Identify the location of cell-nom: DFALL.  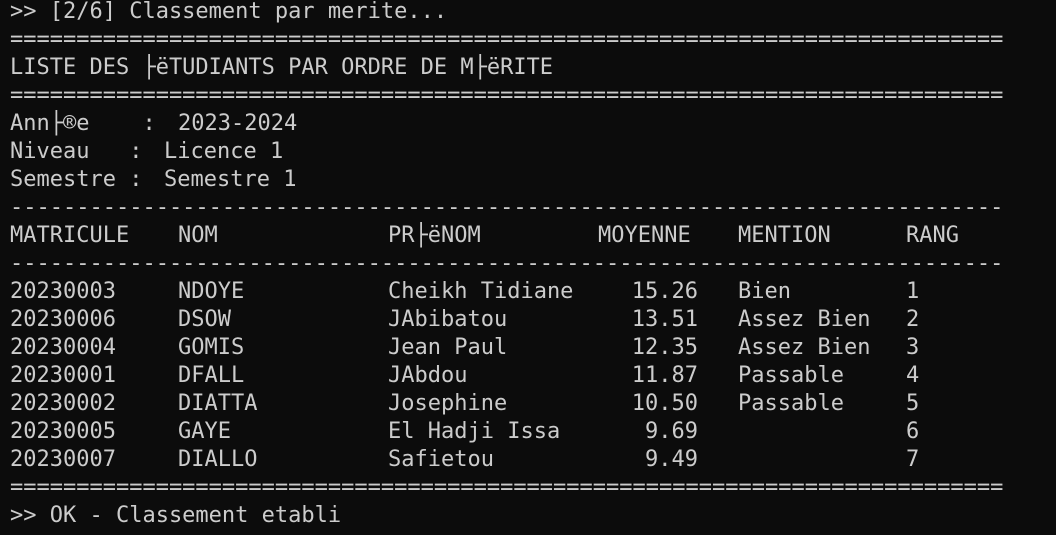
(211, 375).